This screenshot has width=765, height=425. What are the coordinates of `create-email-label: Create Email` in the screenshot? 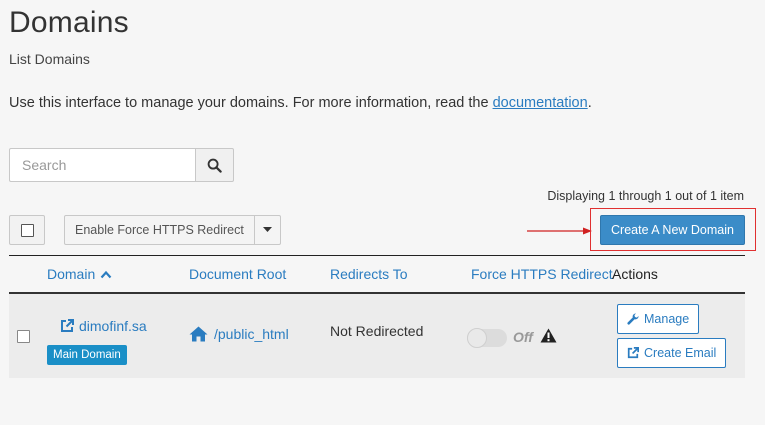 It's located at (680, 353).